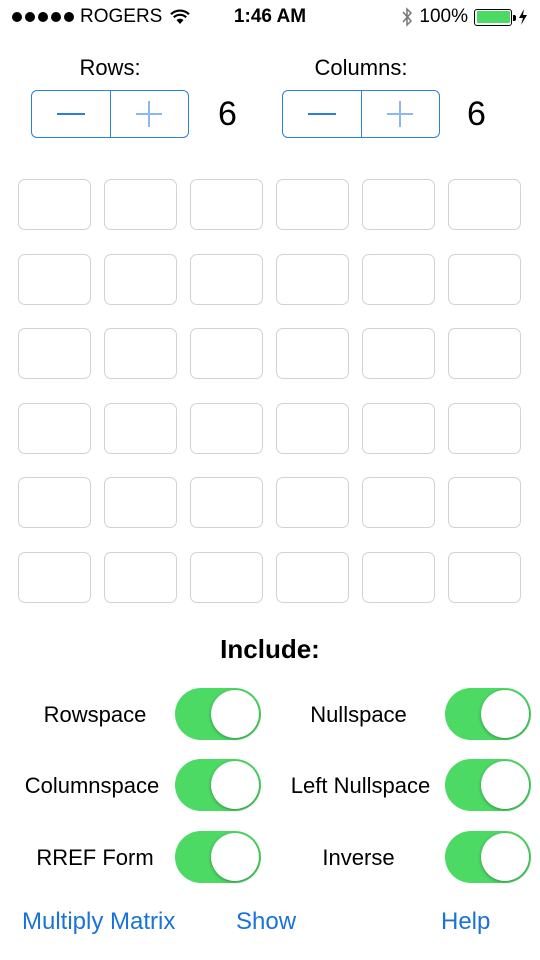  Describe the element at coordinates (361, 67) in the screenshot. I see `columns-label: Columns:` at that location.